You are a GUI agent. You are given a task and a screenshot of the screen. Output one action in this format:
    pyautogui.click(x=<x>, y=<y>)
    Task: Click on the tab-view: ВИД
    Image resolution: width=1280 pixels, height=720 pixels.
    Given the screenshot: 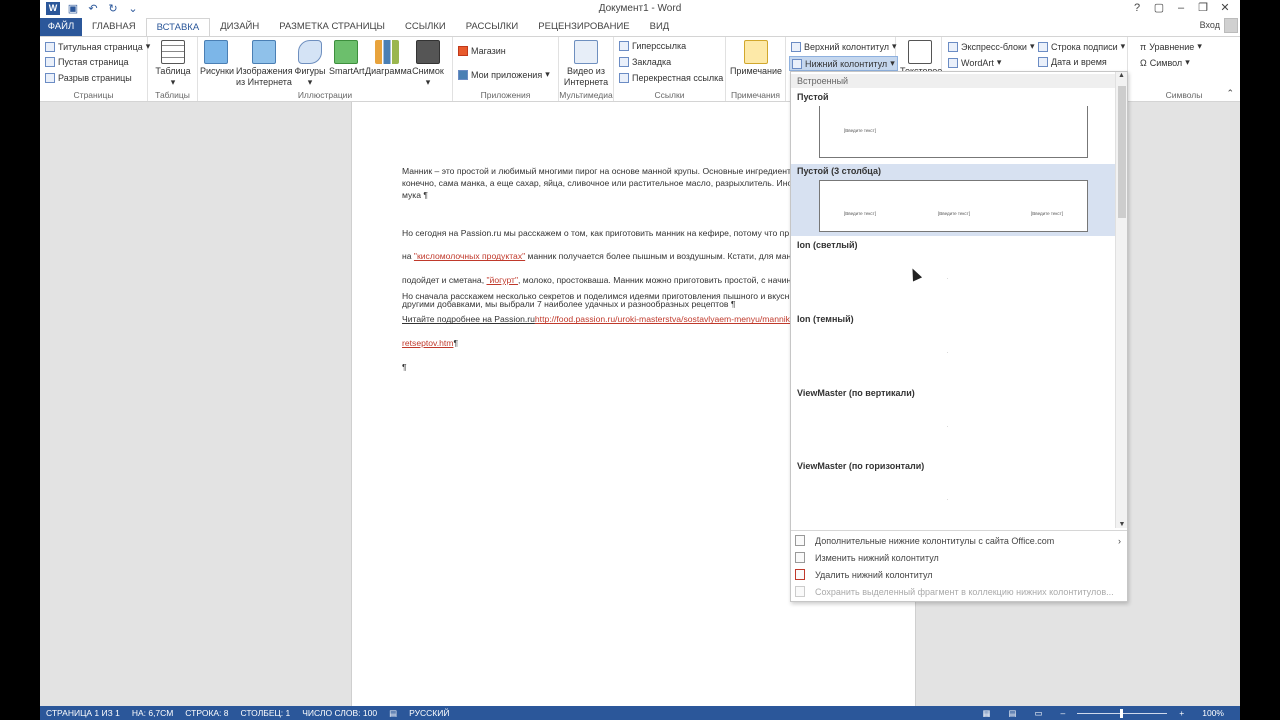 What is the action you would take?
    pyautogui.click(x=660, y=27)
    